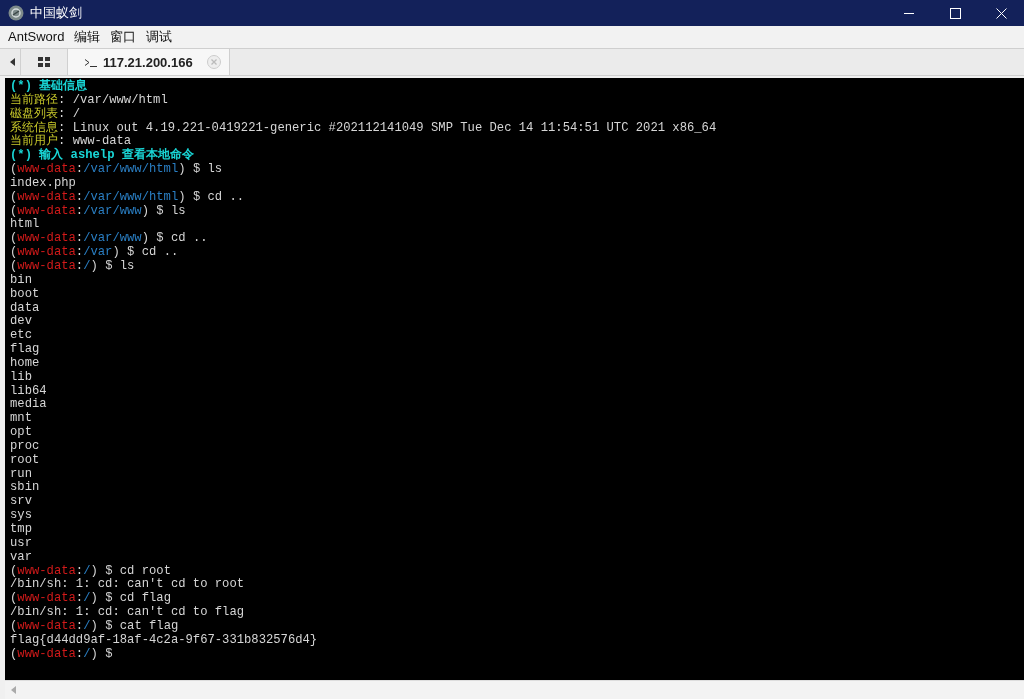 Image resolution: width=1024 pixels, height=699 pixels. Describe the element at coordinates (25, 308) in the screenshot. I see `output-line: data` at that location.